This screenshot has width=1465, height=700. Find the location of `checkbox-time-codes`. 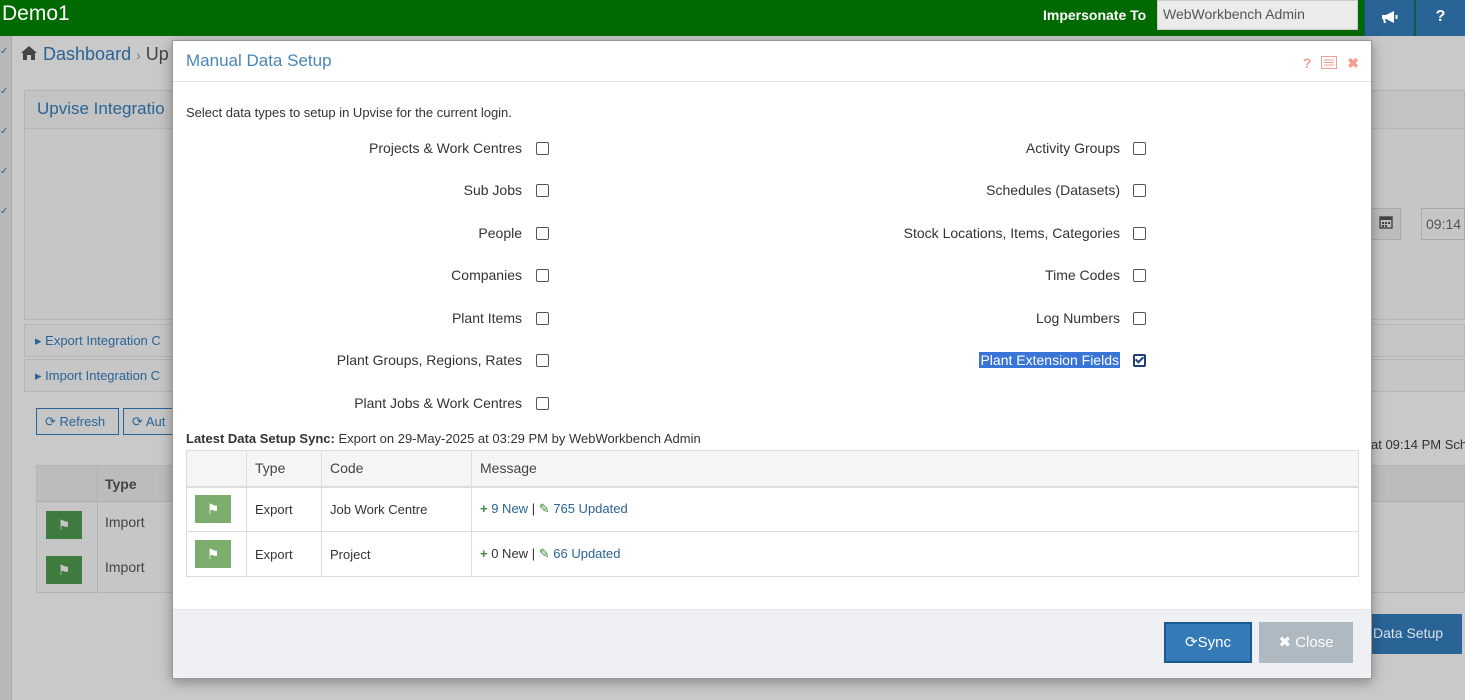

checkbox-time-codes is located at coordinates (1139, 275).